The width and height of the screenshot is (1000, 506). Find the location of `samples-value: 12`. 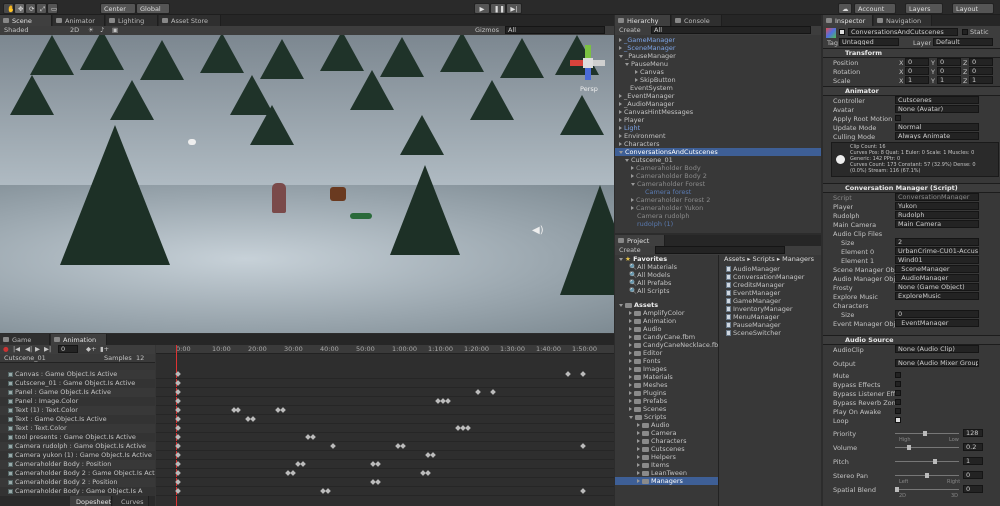

samples-value: 12 is located at coordinates (140, 358).